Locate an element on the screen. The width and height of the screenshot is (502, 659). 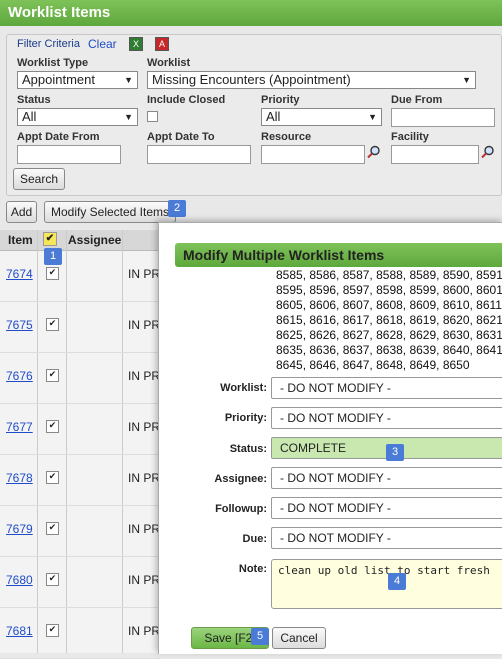
priority-field-select: - DO NOT MODIFY - is located at coordinates (386, 418).